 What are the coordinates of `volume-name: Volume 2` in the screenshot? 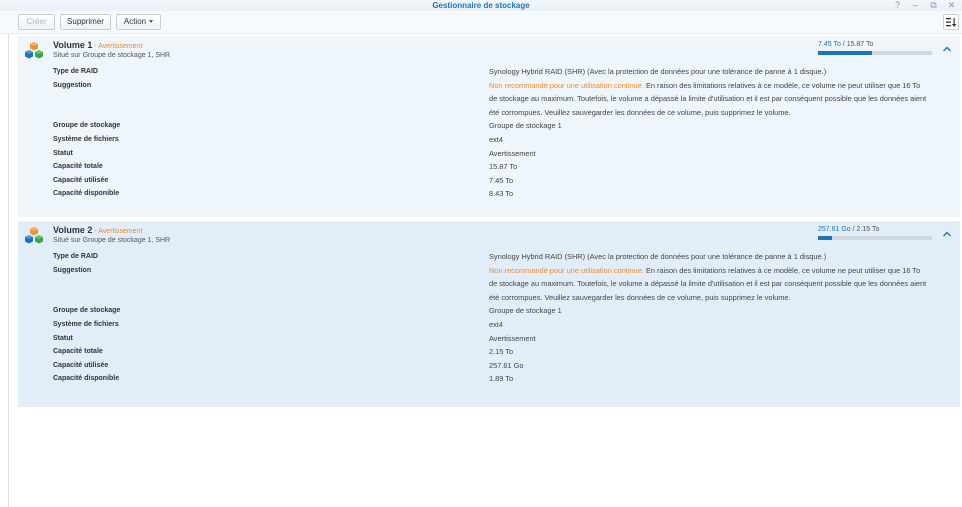 It's located at (73, 230).